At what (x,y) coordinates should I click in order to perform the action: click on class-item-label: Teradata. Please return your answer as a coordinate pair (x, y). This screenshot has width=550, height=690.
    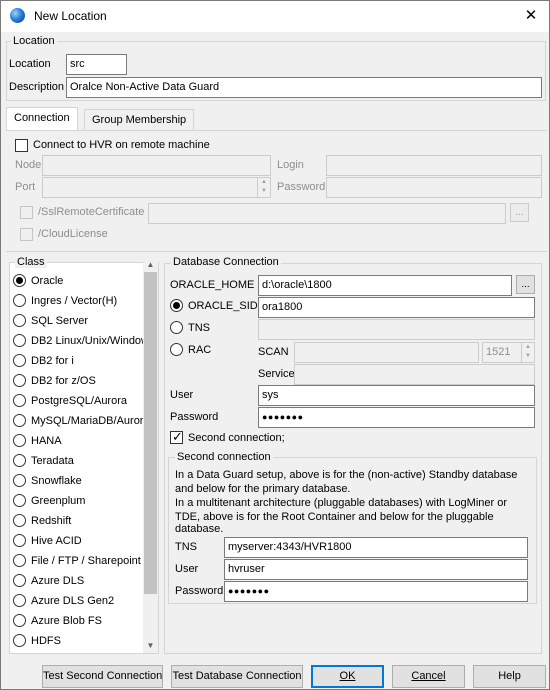
    Looking at the image, I should click on (87, 461).